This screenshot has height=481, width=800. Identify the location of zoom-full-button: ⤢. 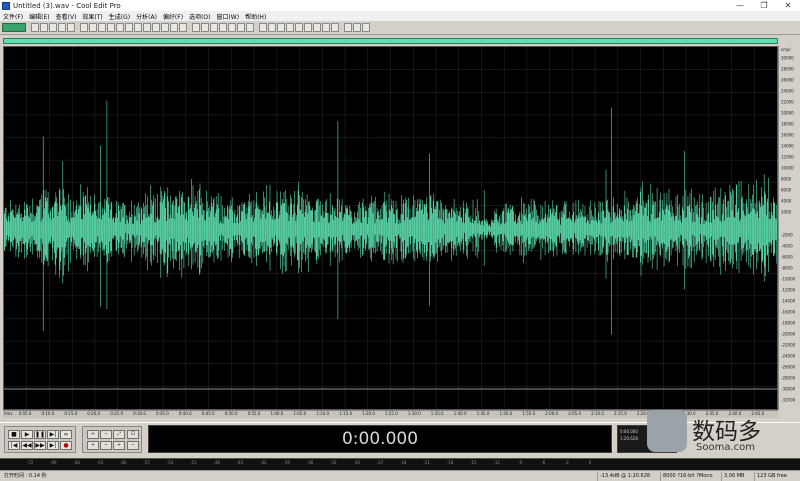
(119, 434).